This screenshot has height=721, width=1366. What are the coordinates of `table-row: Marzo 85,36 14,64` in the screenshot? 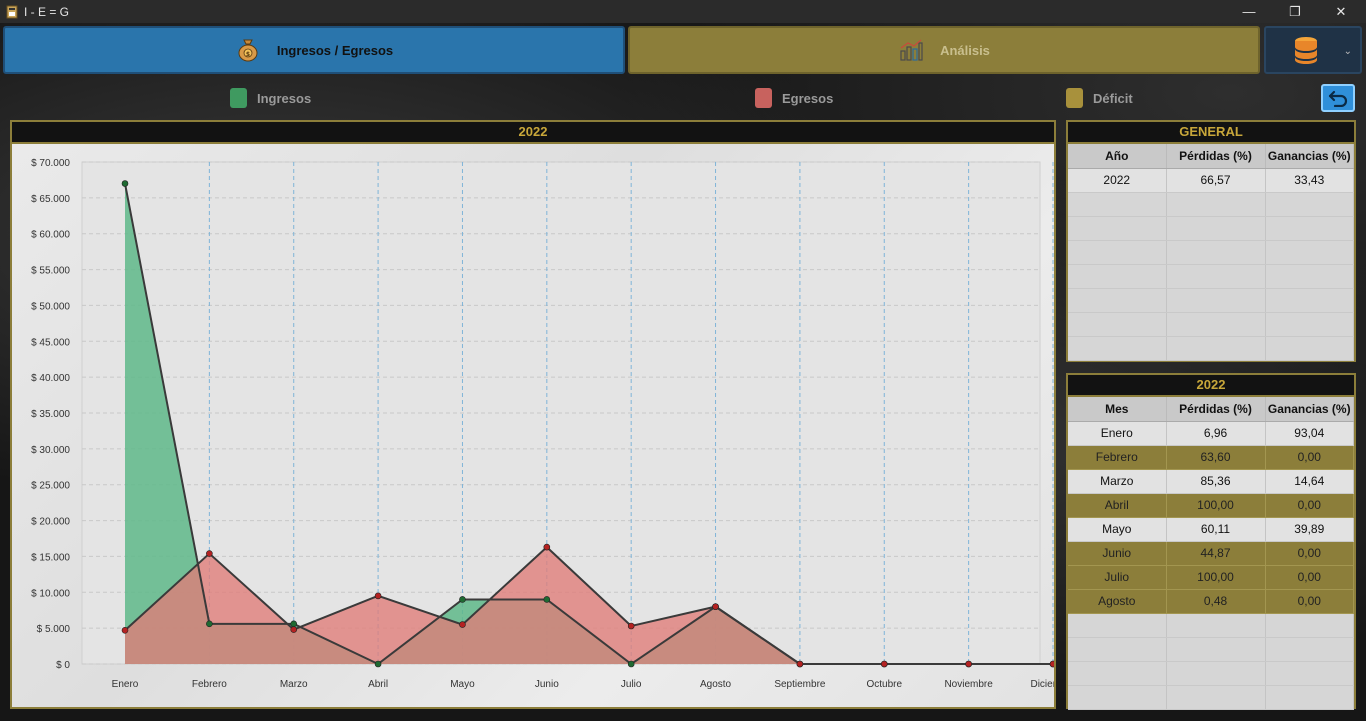 It's located at (1211, 481).